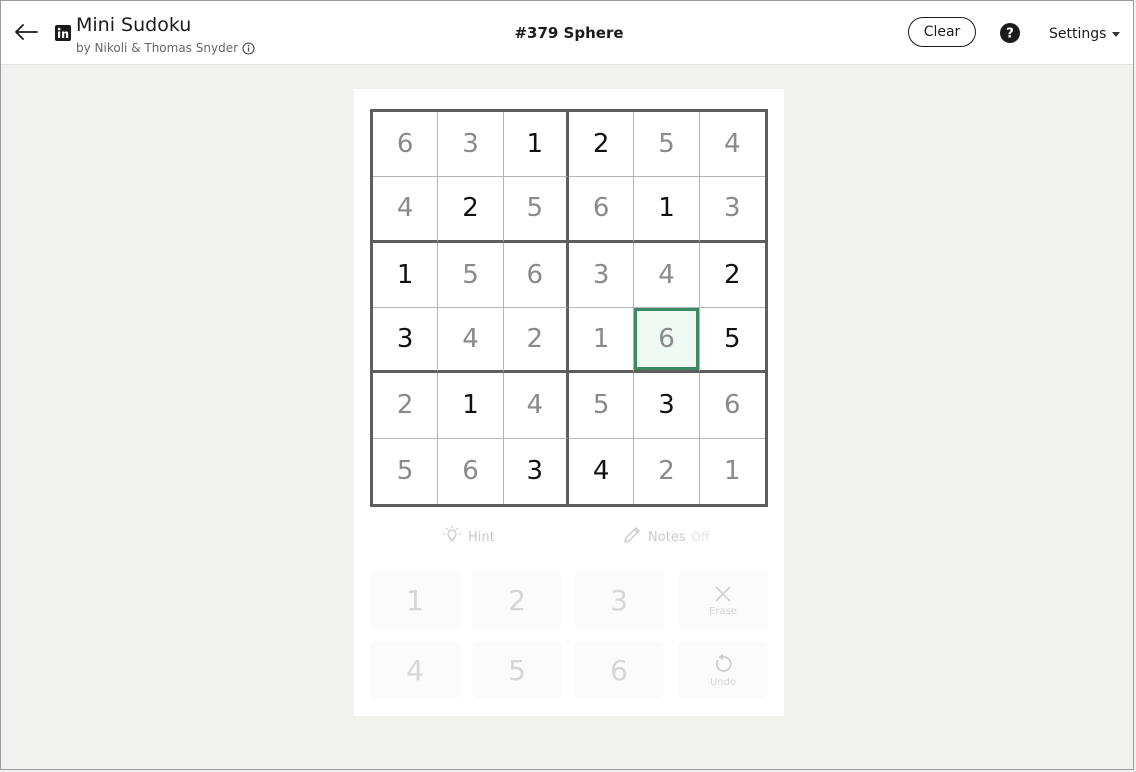 Image resolution: width=1136 pixels, height=772 pixels. Describe the element at coordinates (1116, 34) in the screenshot. I see `chevron-down-icon` at that location.